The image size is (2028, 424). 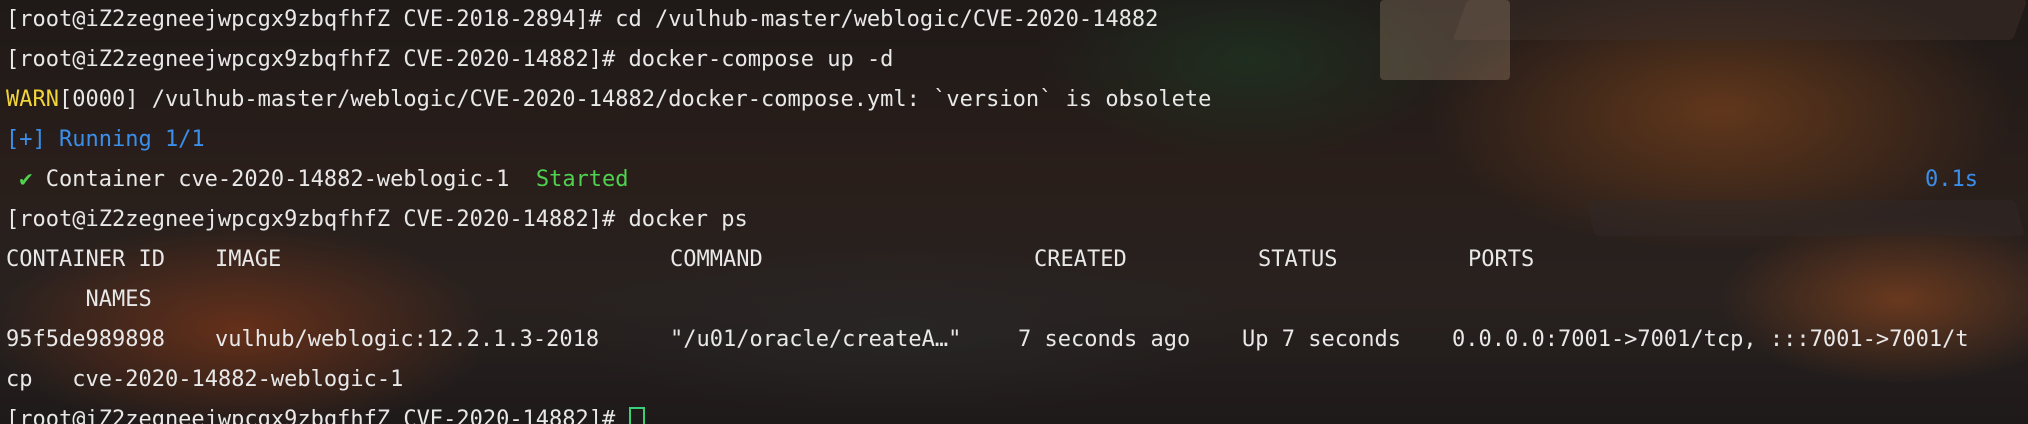 What do you see at coordinates (85, 259) in the screenshot?
I see `header-container-id: CONTAINER ID` at bounding box center [85, 259].